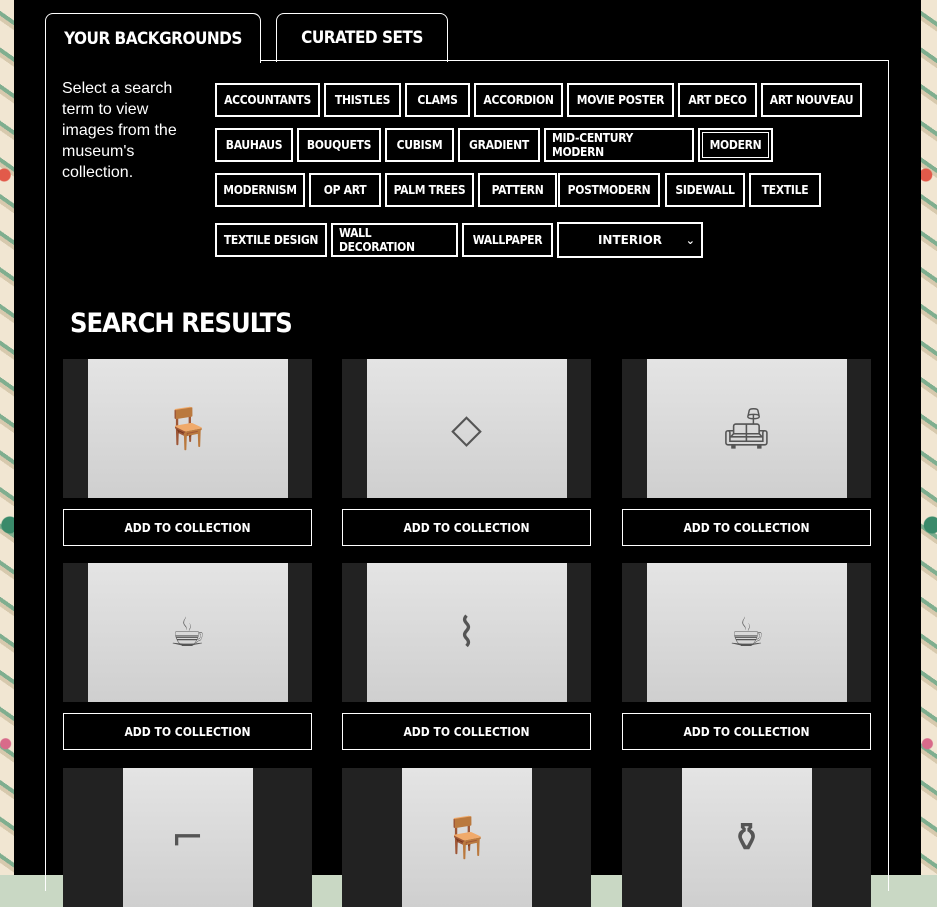 The image size is (937, 907). What do you see at coordinates (785, 190) in the screenshot?
I see `term-textile: Textile` at bounding box center [785, 190].